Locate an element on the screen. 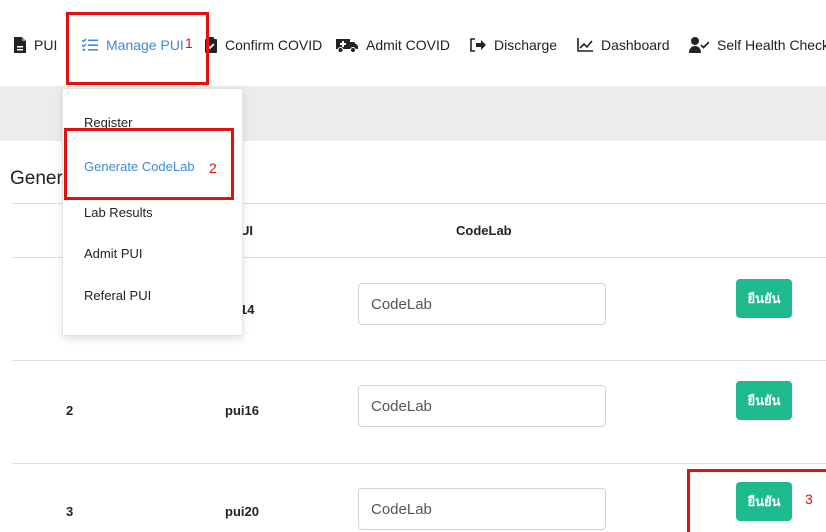 The width and height of the screenshot is (826, 532). annotation-number-2: 2 is located at coordinates (213, 168).